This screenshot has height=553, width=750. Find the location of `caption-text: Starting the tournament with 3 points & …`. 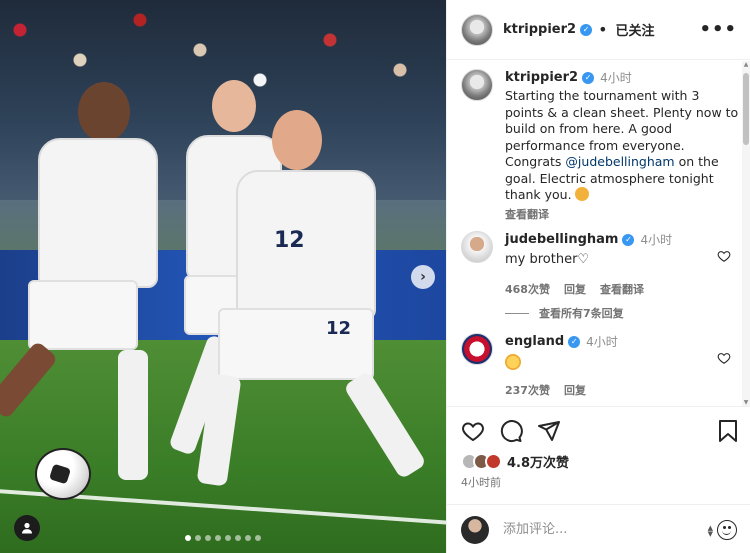

caption-text: Starting the tournament with 3 points & … is located at coordinates (623, 146).